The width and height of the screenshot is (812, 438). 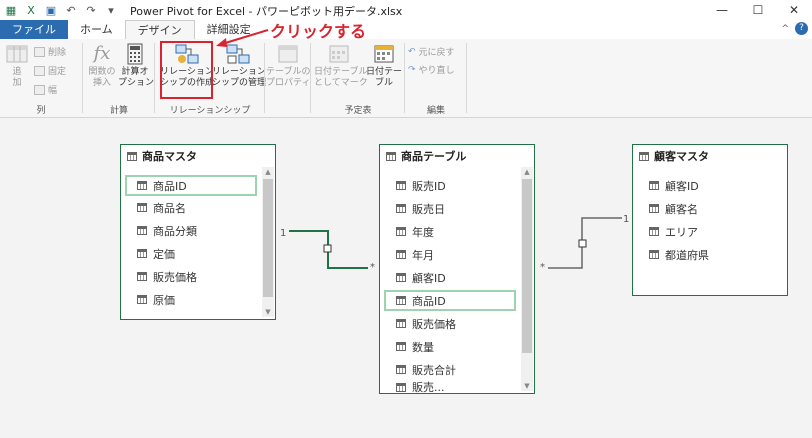 I want to click on date-table-label: 日付テー ブル, so click(x=383, y=77).